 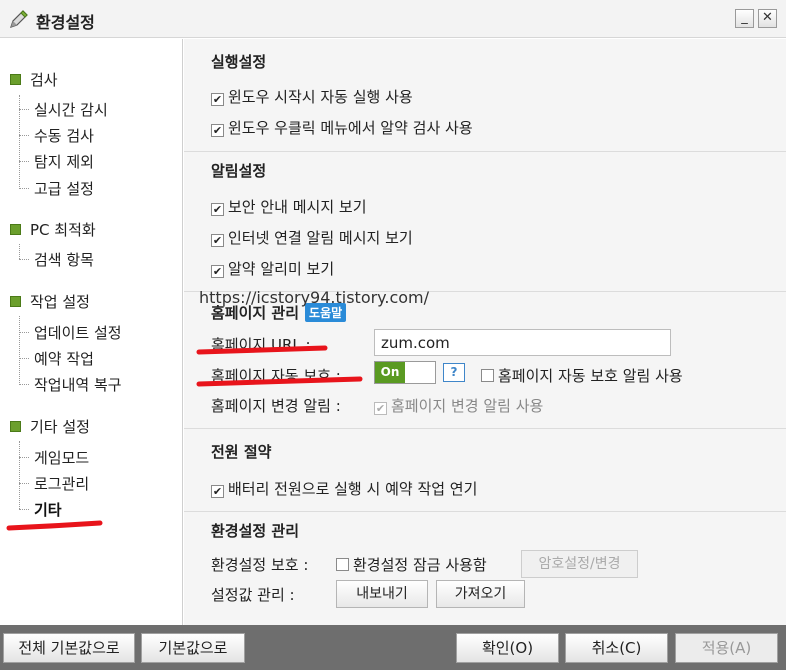 I want to click on homepage-protect-toggle: On, so click(x=405, y=372).